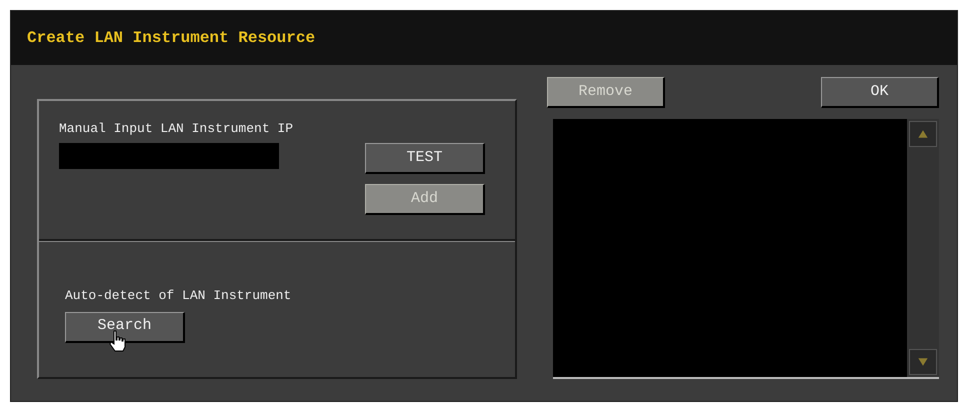 This screenshot has height=412, width=968. What do you see at coordinates (176, 129) in the screenshot?
I see `field-label: Manual Input LAN Instrument IP` at bounding box center [176, 129].